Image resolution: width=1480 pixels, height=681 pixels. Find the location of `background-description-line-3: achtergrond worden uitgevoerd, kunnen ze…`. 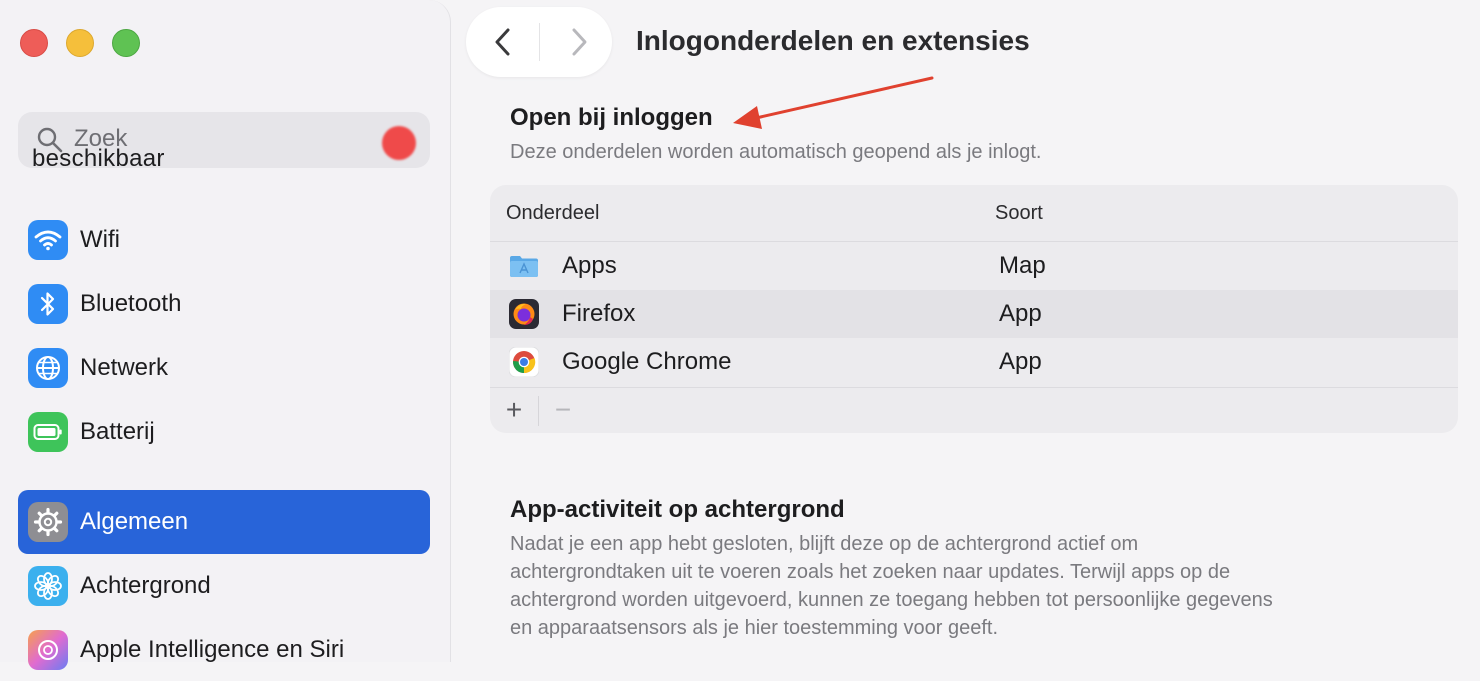

background-description-line-3: achtergrond worden uitgevoerd, kunnen ze… is located at coordinates (891, 600).